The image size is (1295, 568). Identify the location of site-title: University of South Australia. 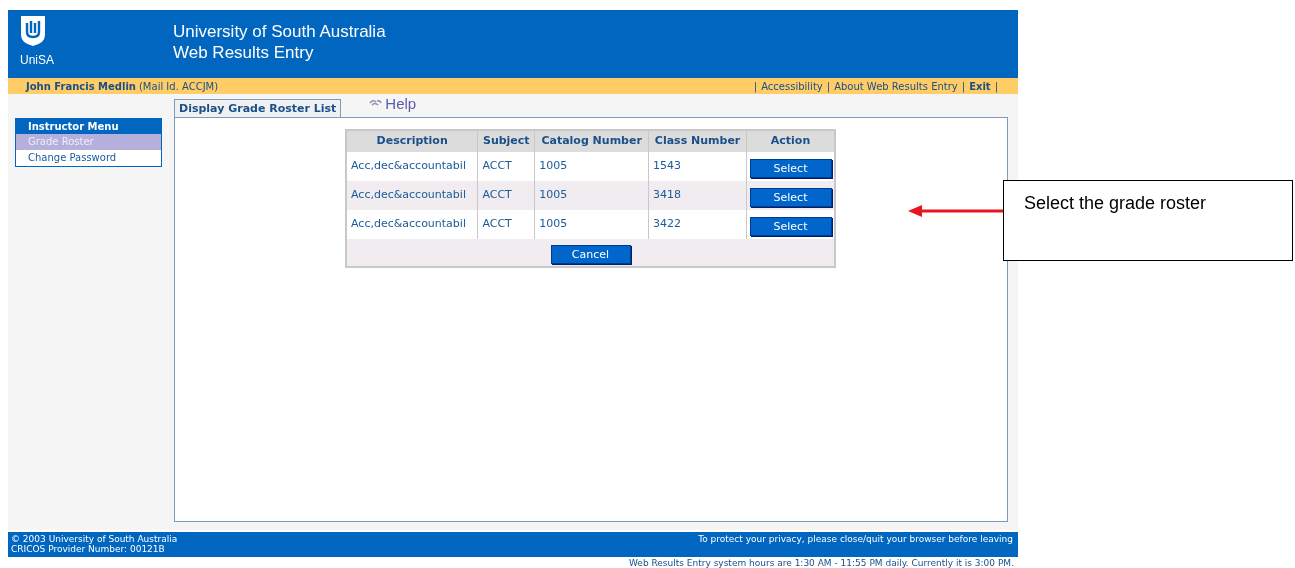
(279, 31).